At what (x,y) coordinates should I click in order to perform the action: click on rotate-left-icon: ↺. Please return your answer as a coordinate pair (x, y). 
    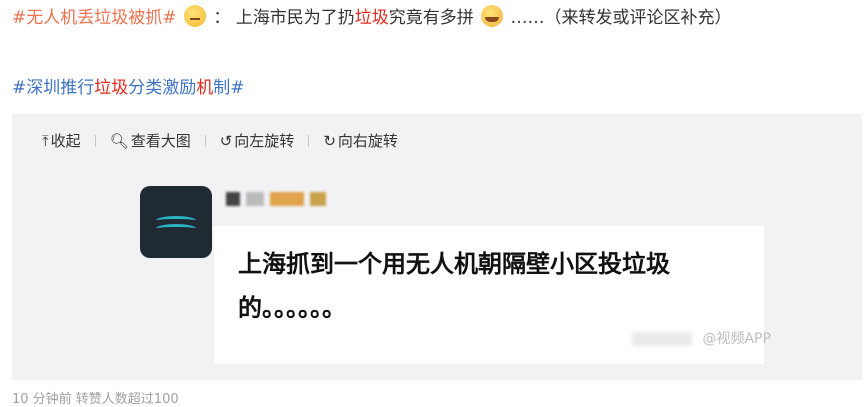
    Looking at the image, I should click on (226, 140).